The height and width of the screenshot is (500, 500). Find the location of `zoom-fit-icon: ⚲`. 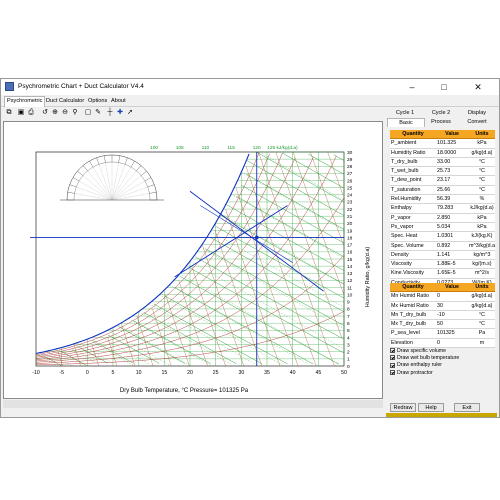

zoom-fit-icon: ⚲ is located at coordinates (75, 113).